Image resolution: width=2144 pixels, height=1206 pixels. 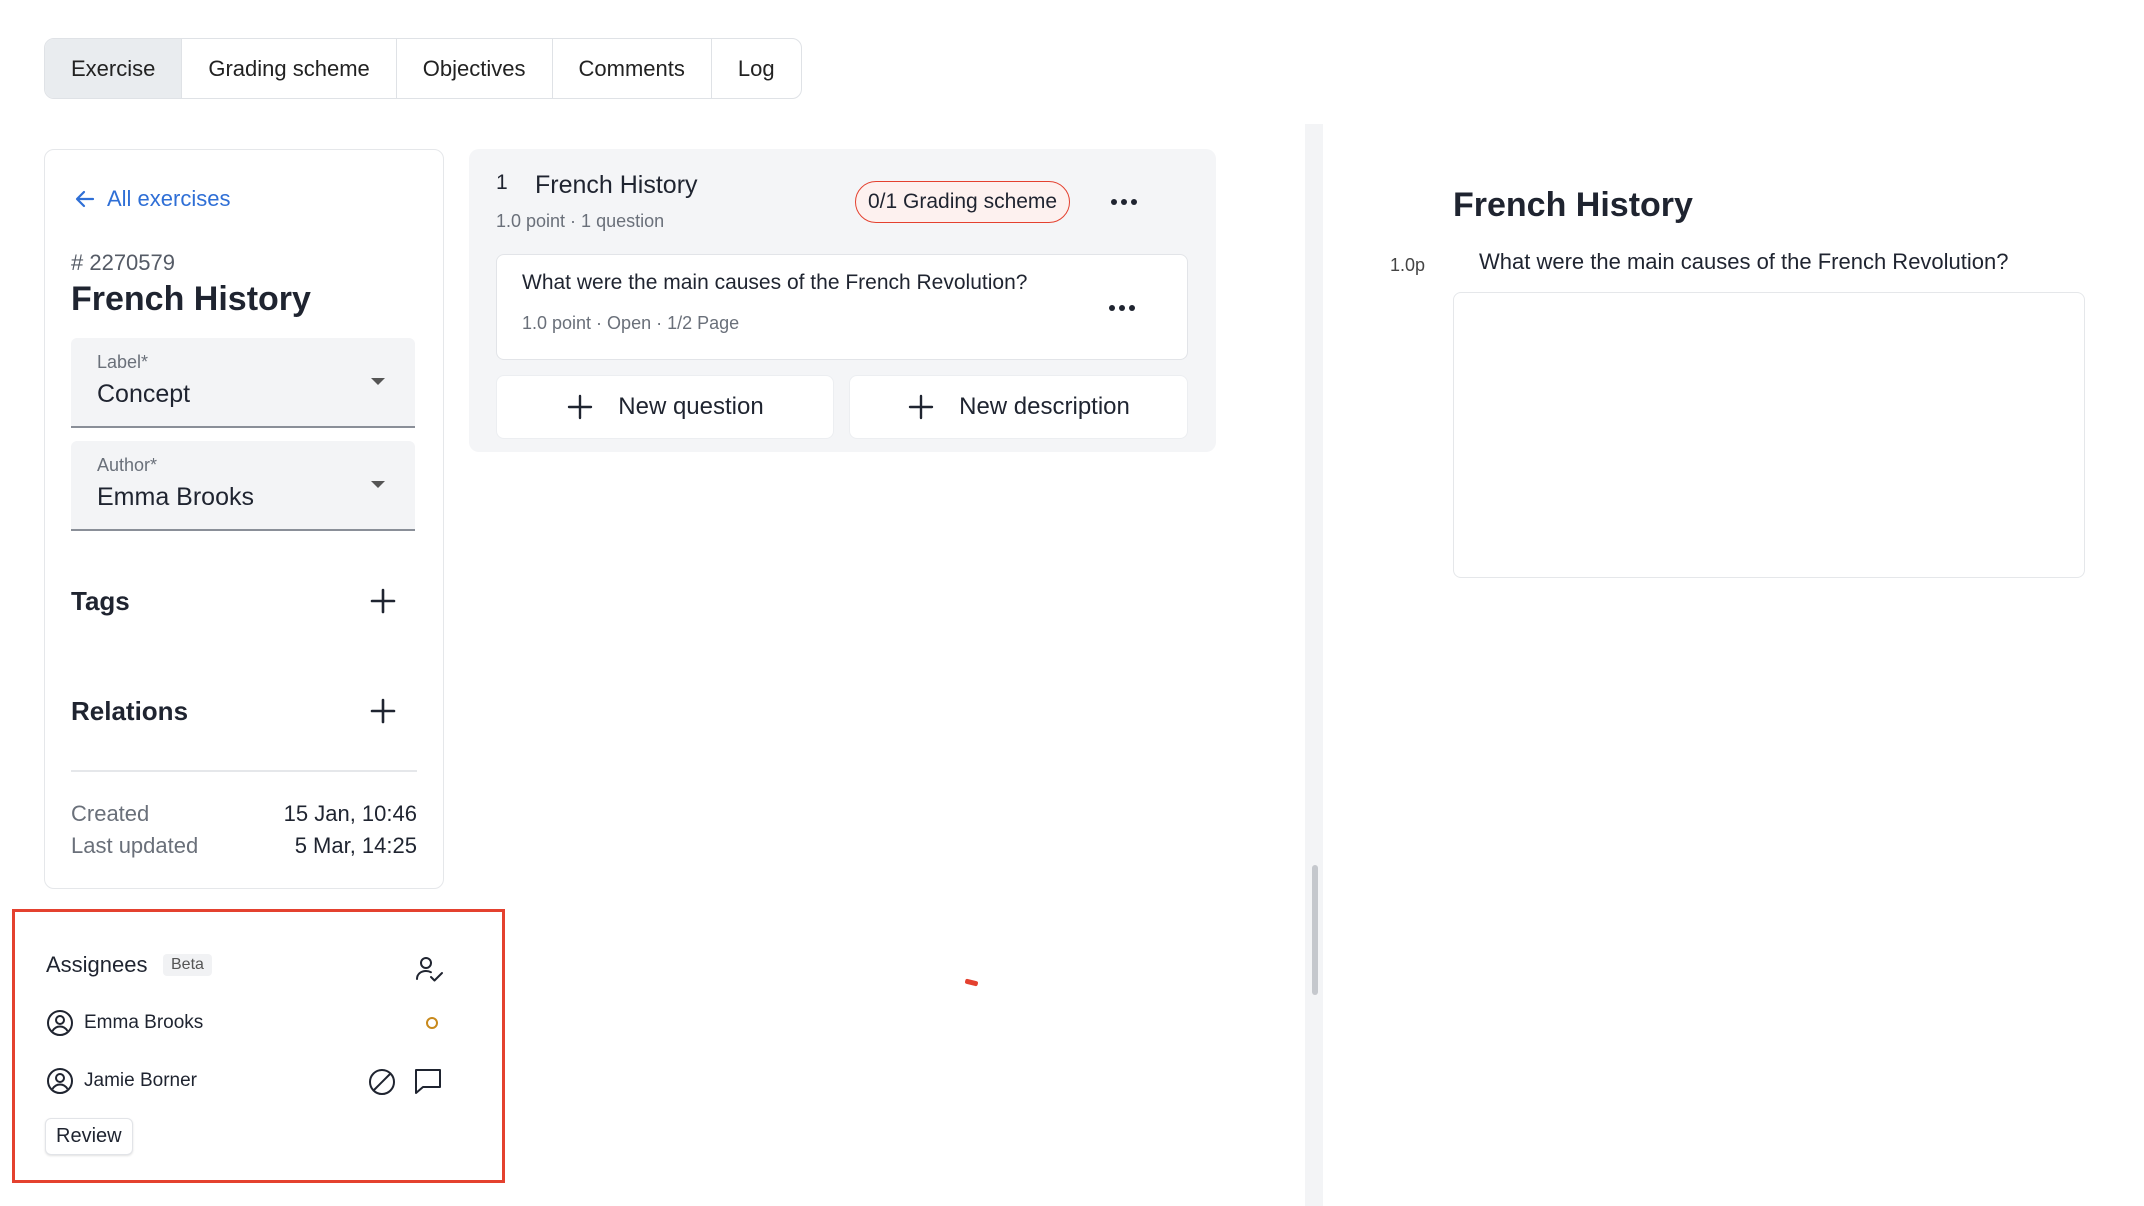 What do you see at coordinates (432, 1023) in the screenshot?
I see `pending-circle-icon` at bounding box center [432, 1023].